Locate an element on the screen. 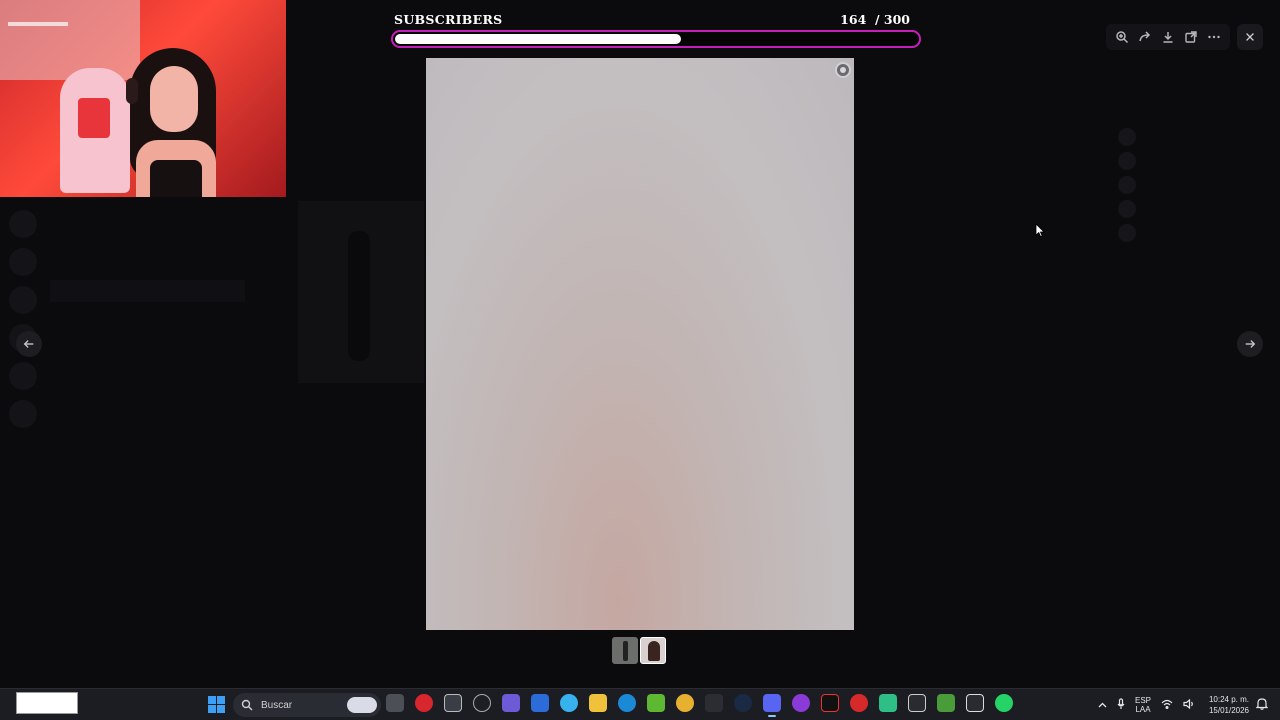 This screenshot has width=1280, height=720. lang-line1: ESP is located at coordinates (1143, 700).